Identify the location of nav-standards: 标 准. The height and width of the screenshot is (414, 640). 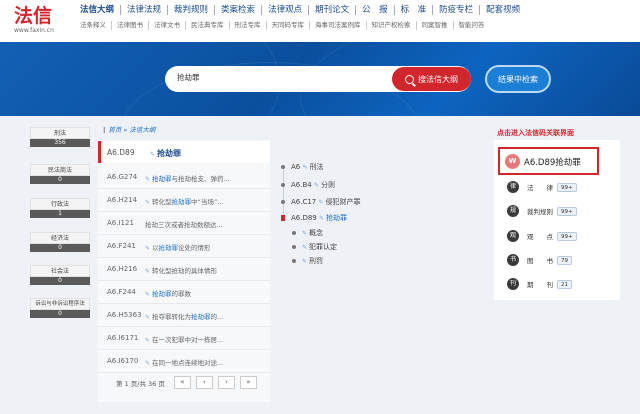
(414, 10).